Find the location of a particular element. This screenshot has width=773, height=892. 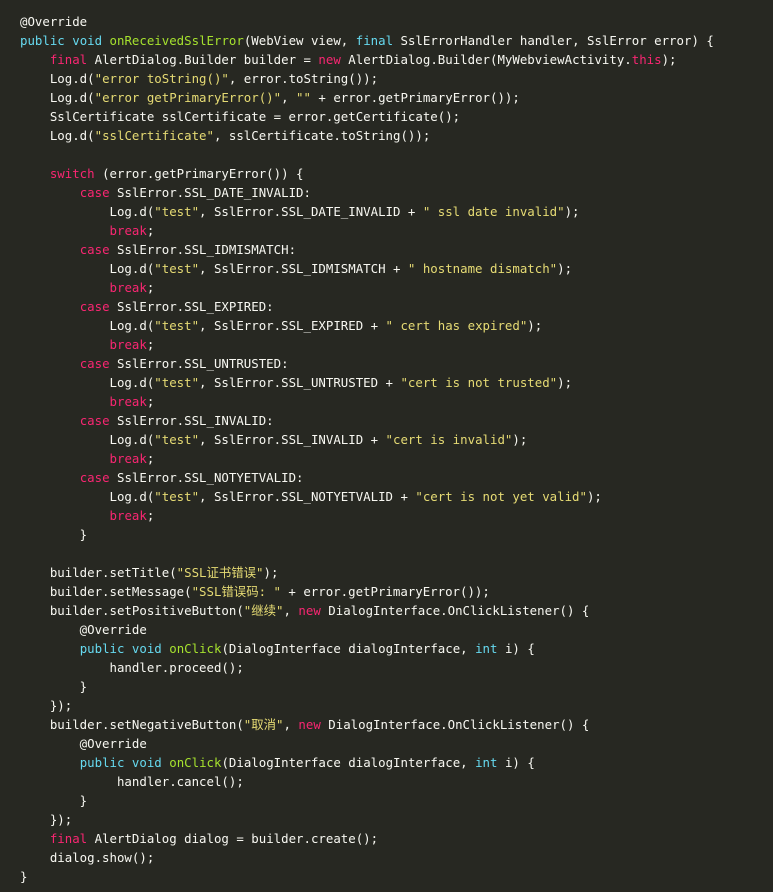

code-token: "继续" is located at coordinates (263, 610).